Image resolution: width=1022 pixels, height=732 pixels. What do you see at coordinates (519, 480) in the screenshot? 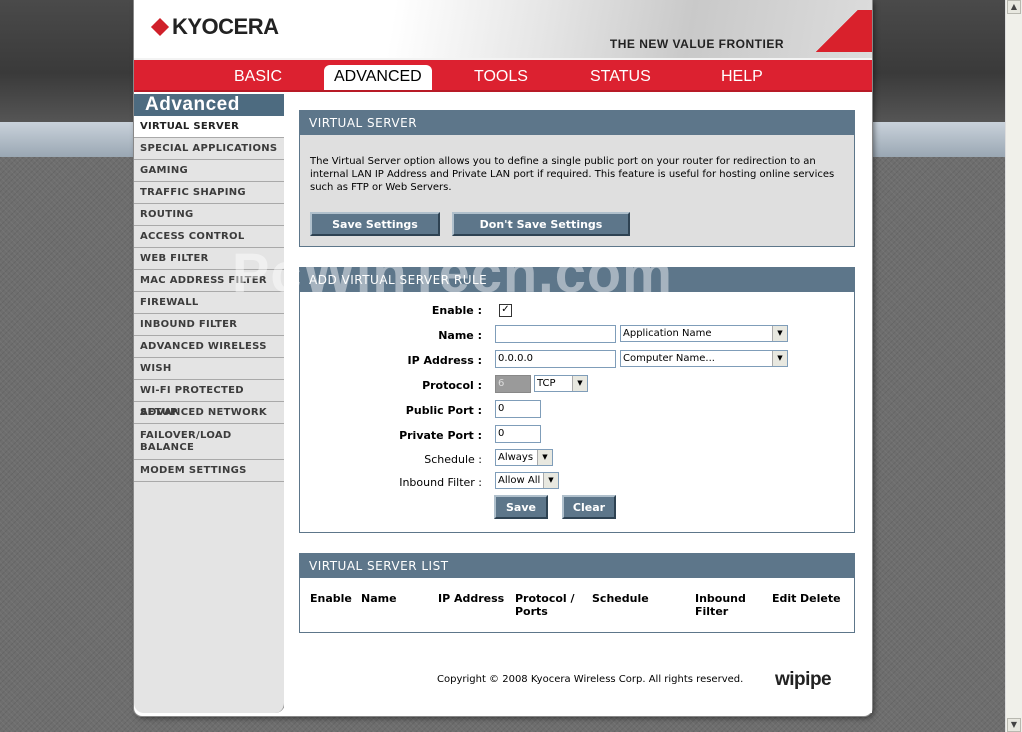
I see `select-value: Allow All` at bounding box center [519, 480].